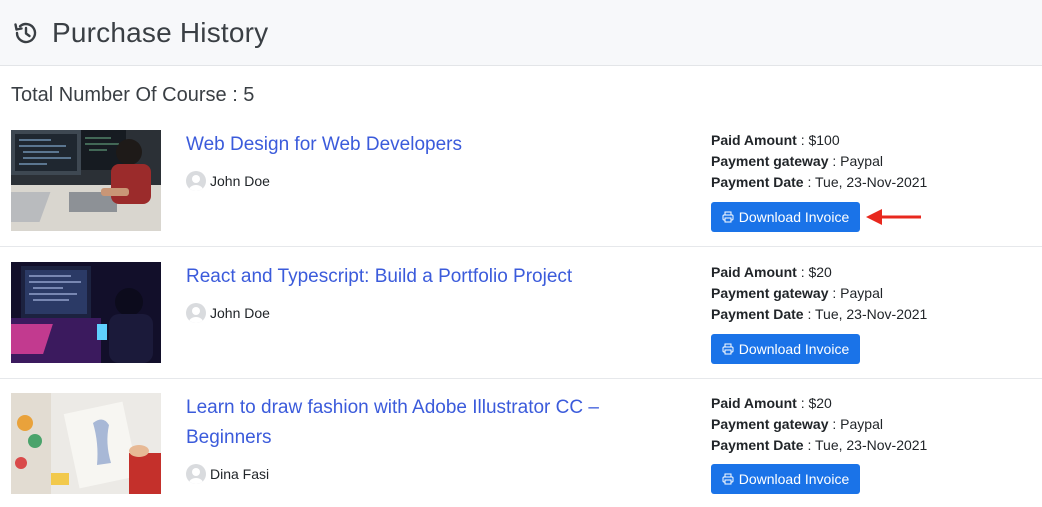  What do you see at coordinates (421, 145) in the screenshot?
I see `course-title-link: Web Design for Web Developers` at bounding box center [421, 145].